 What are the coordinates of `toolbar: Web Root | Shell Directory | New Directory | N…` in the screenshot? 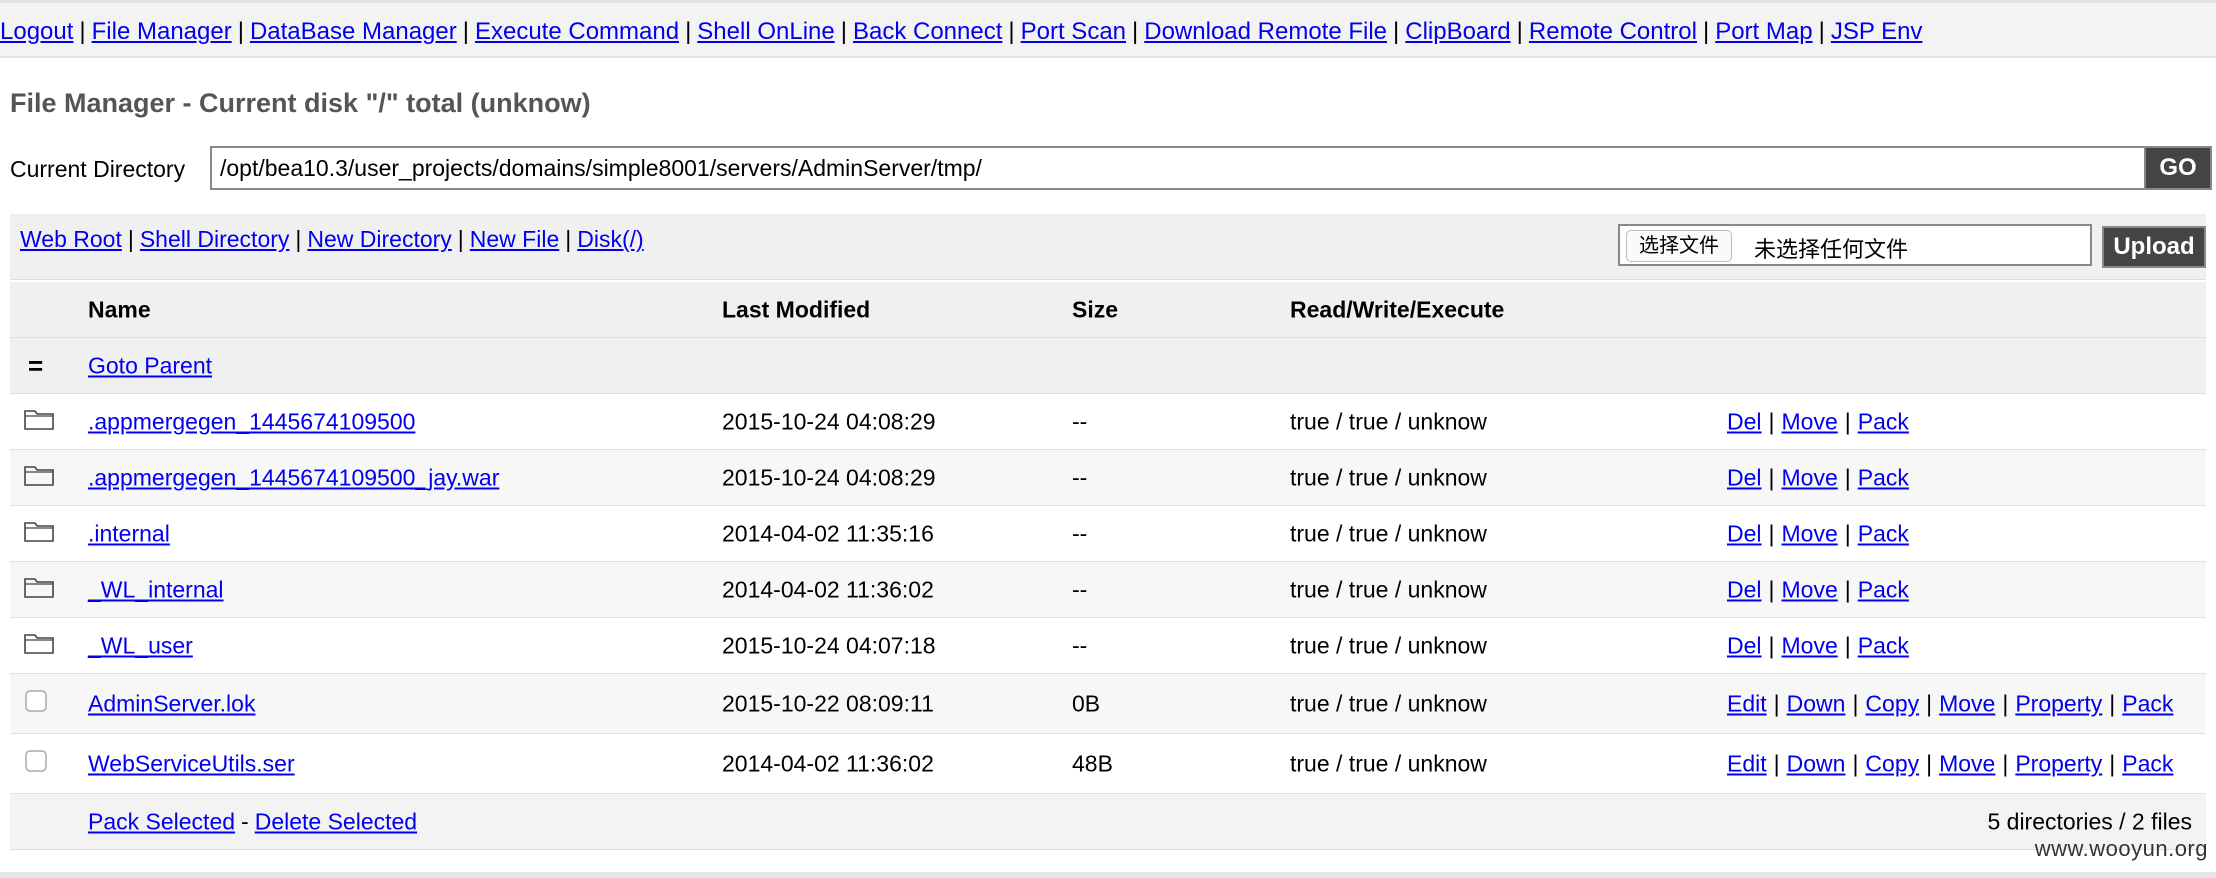 It's located at (1108, 247).